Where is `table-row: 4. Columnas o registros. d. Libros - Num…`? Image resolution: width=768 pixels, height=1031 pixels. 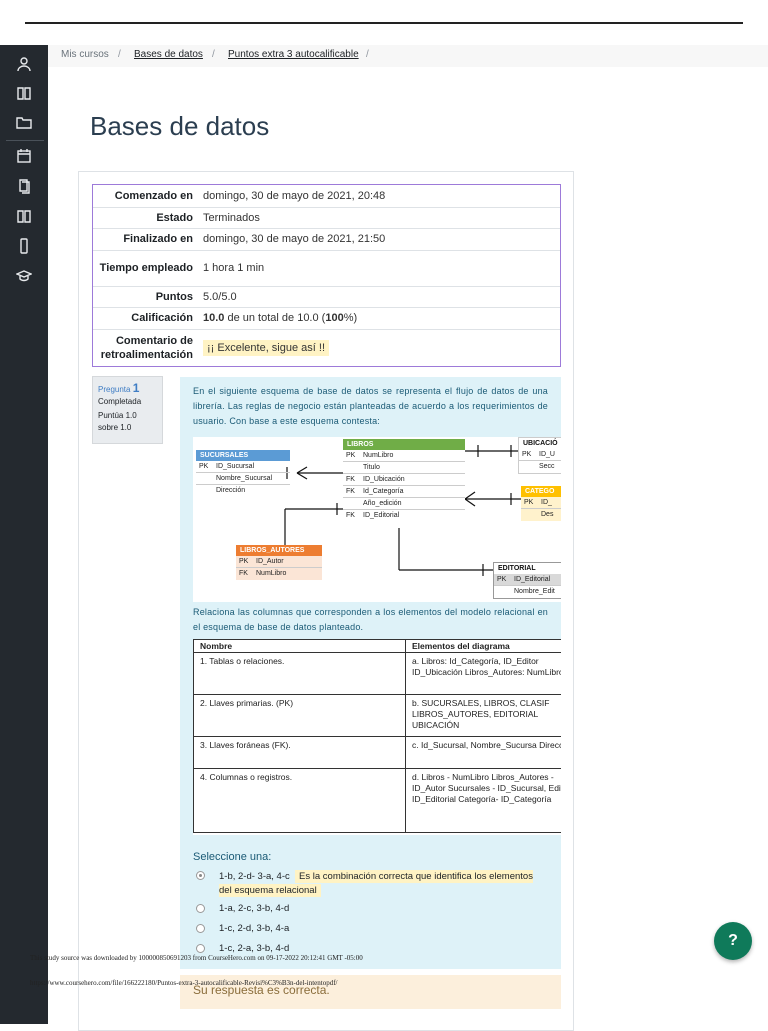 table-row: 4. Columnas o registros. d. Libros - Num… is located at coordinates (377, 800).